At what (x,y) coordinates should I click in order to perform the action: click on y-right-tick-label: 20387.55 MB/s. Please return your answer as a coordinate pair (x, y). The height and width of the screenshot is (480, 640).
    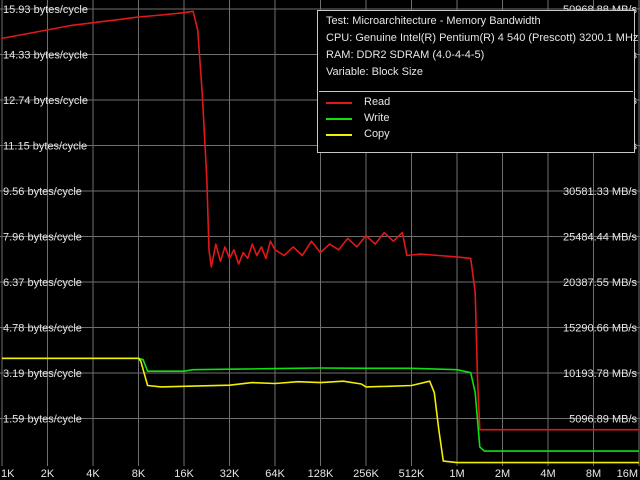
    Looking at the image, I should click on (600, 283).